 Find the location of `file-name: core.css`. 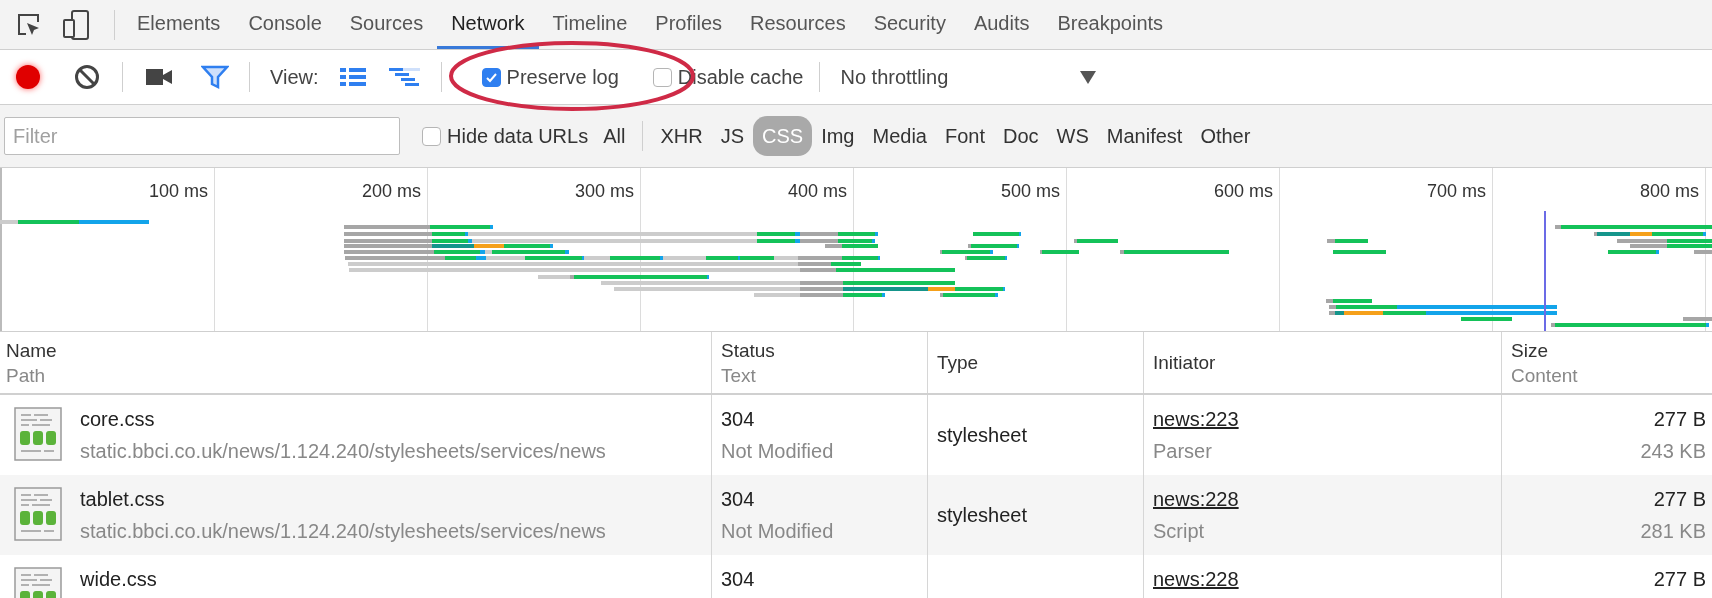

file-name: core.css is located at coordinates (118, 419).